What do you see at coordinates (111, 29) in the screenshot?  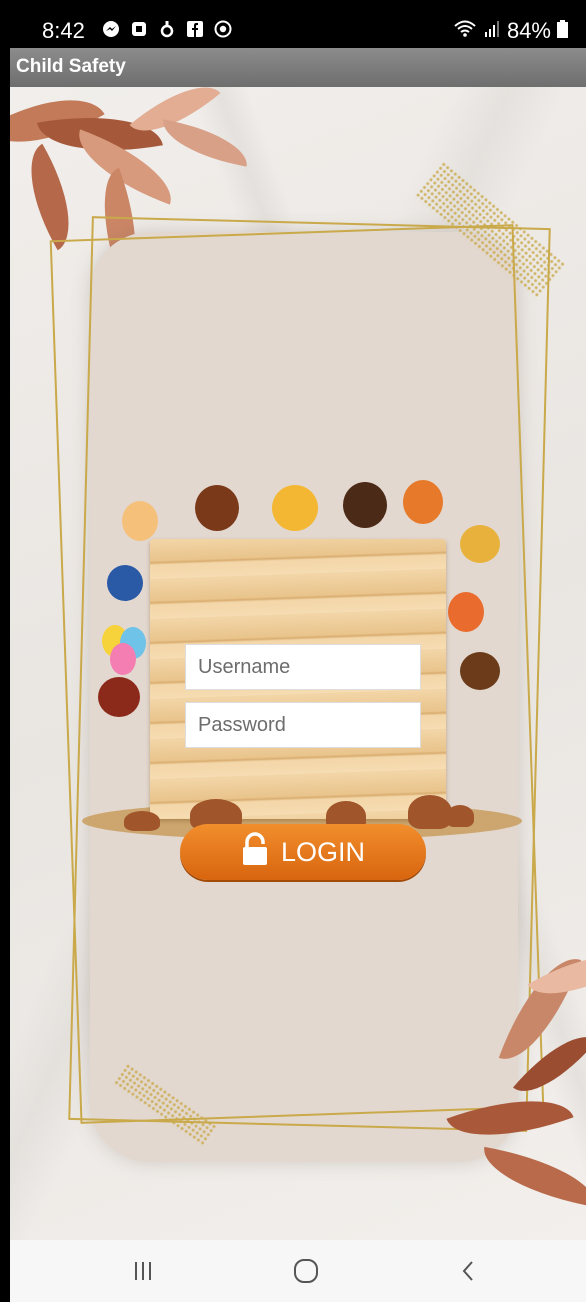 I see `messenger-icon` at bounding box center [111, 29].